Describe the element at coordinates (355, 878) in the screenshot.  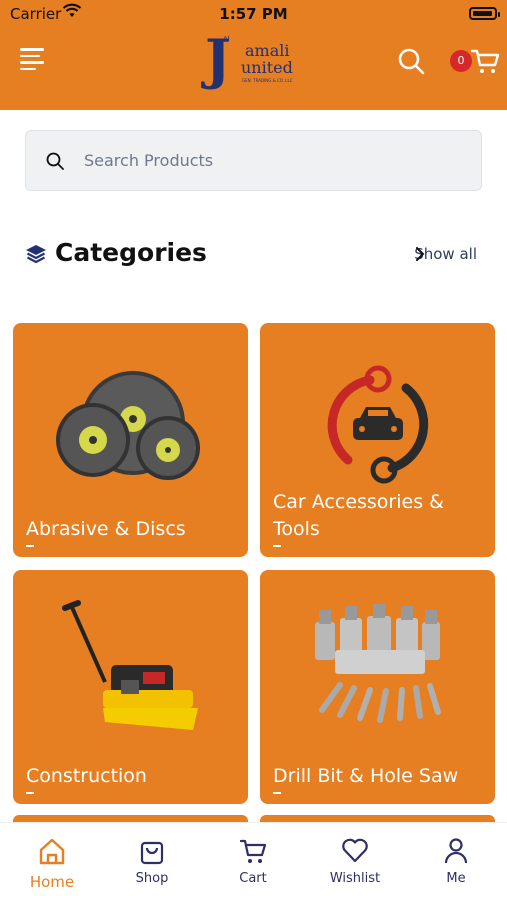
I see `nav-wishlist-label: Wishlist` at that location.